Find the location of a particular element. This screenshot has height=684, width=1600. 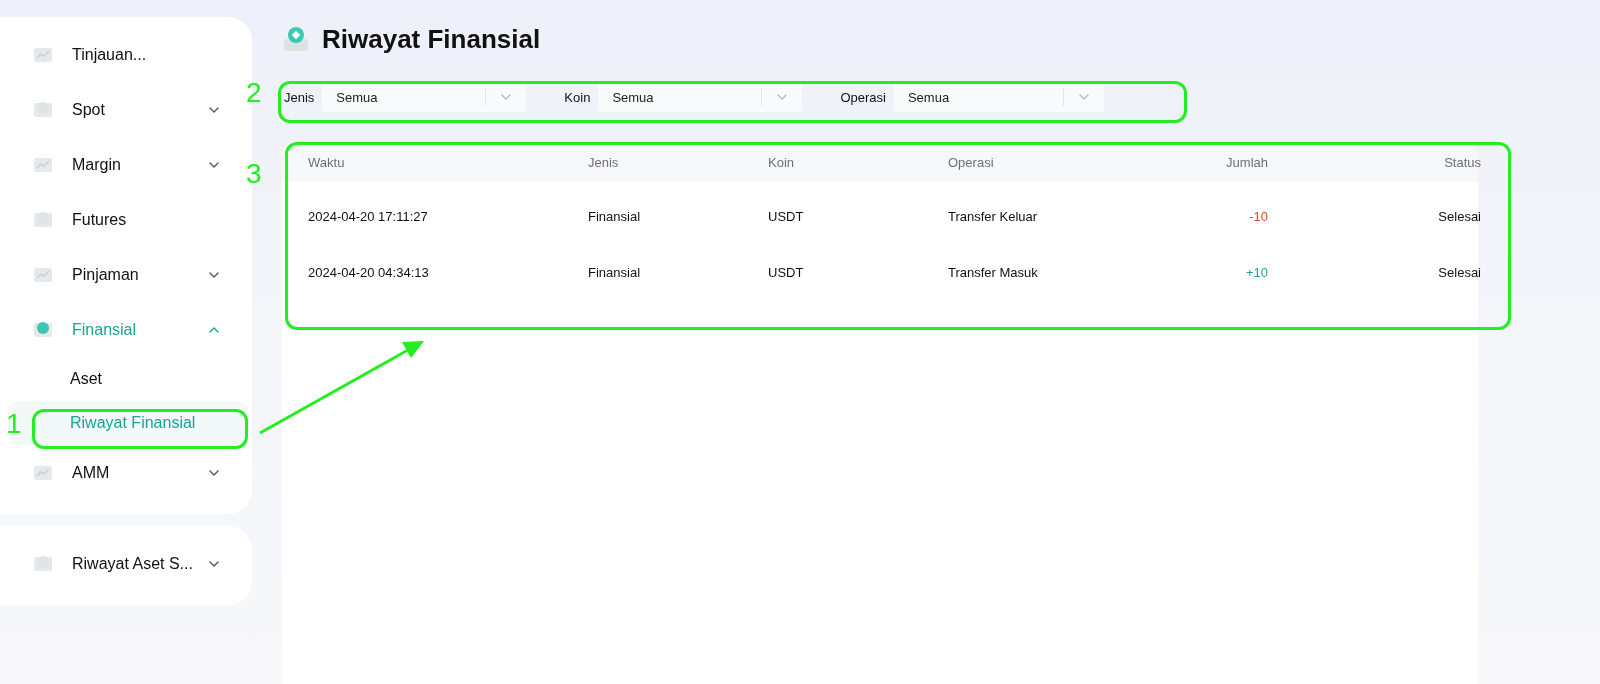

filter-label: Operasi is located at coordinates (863, 97).